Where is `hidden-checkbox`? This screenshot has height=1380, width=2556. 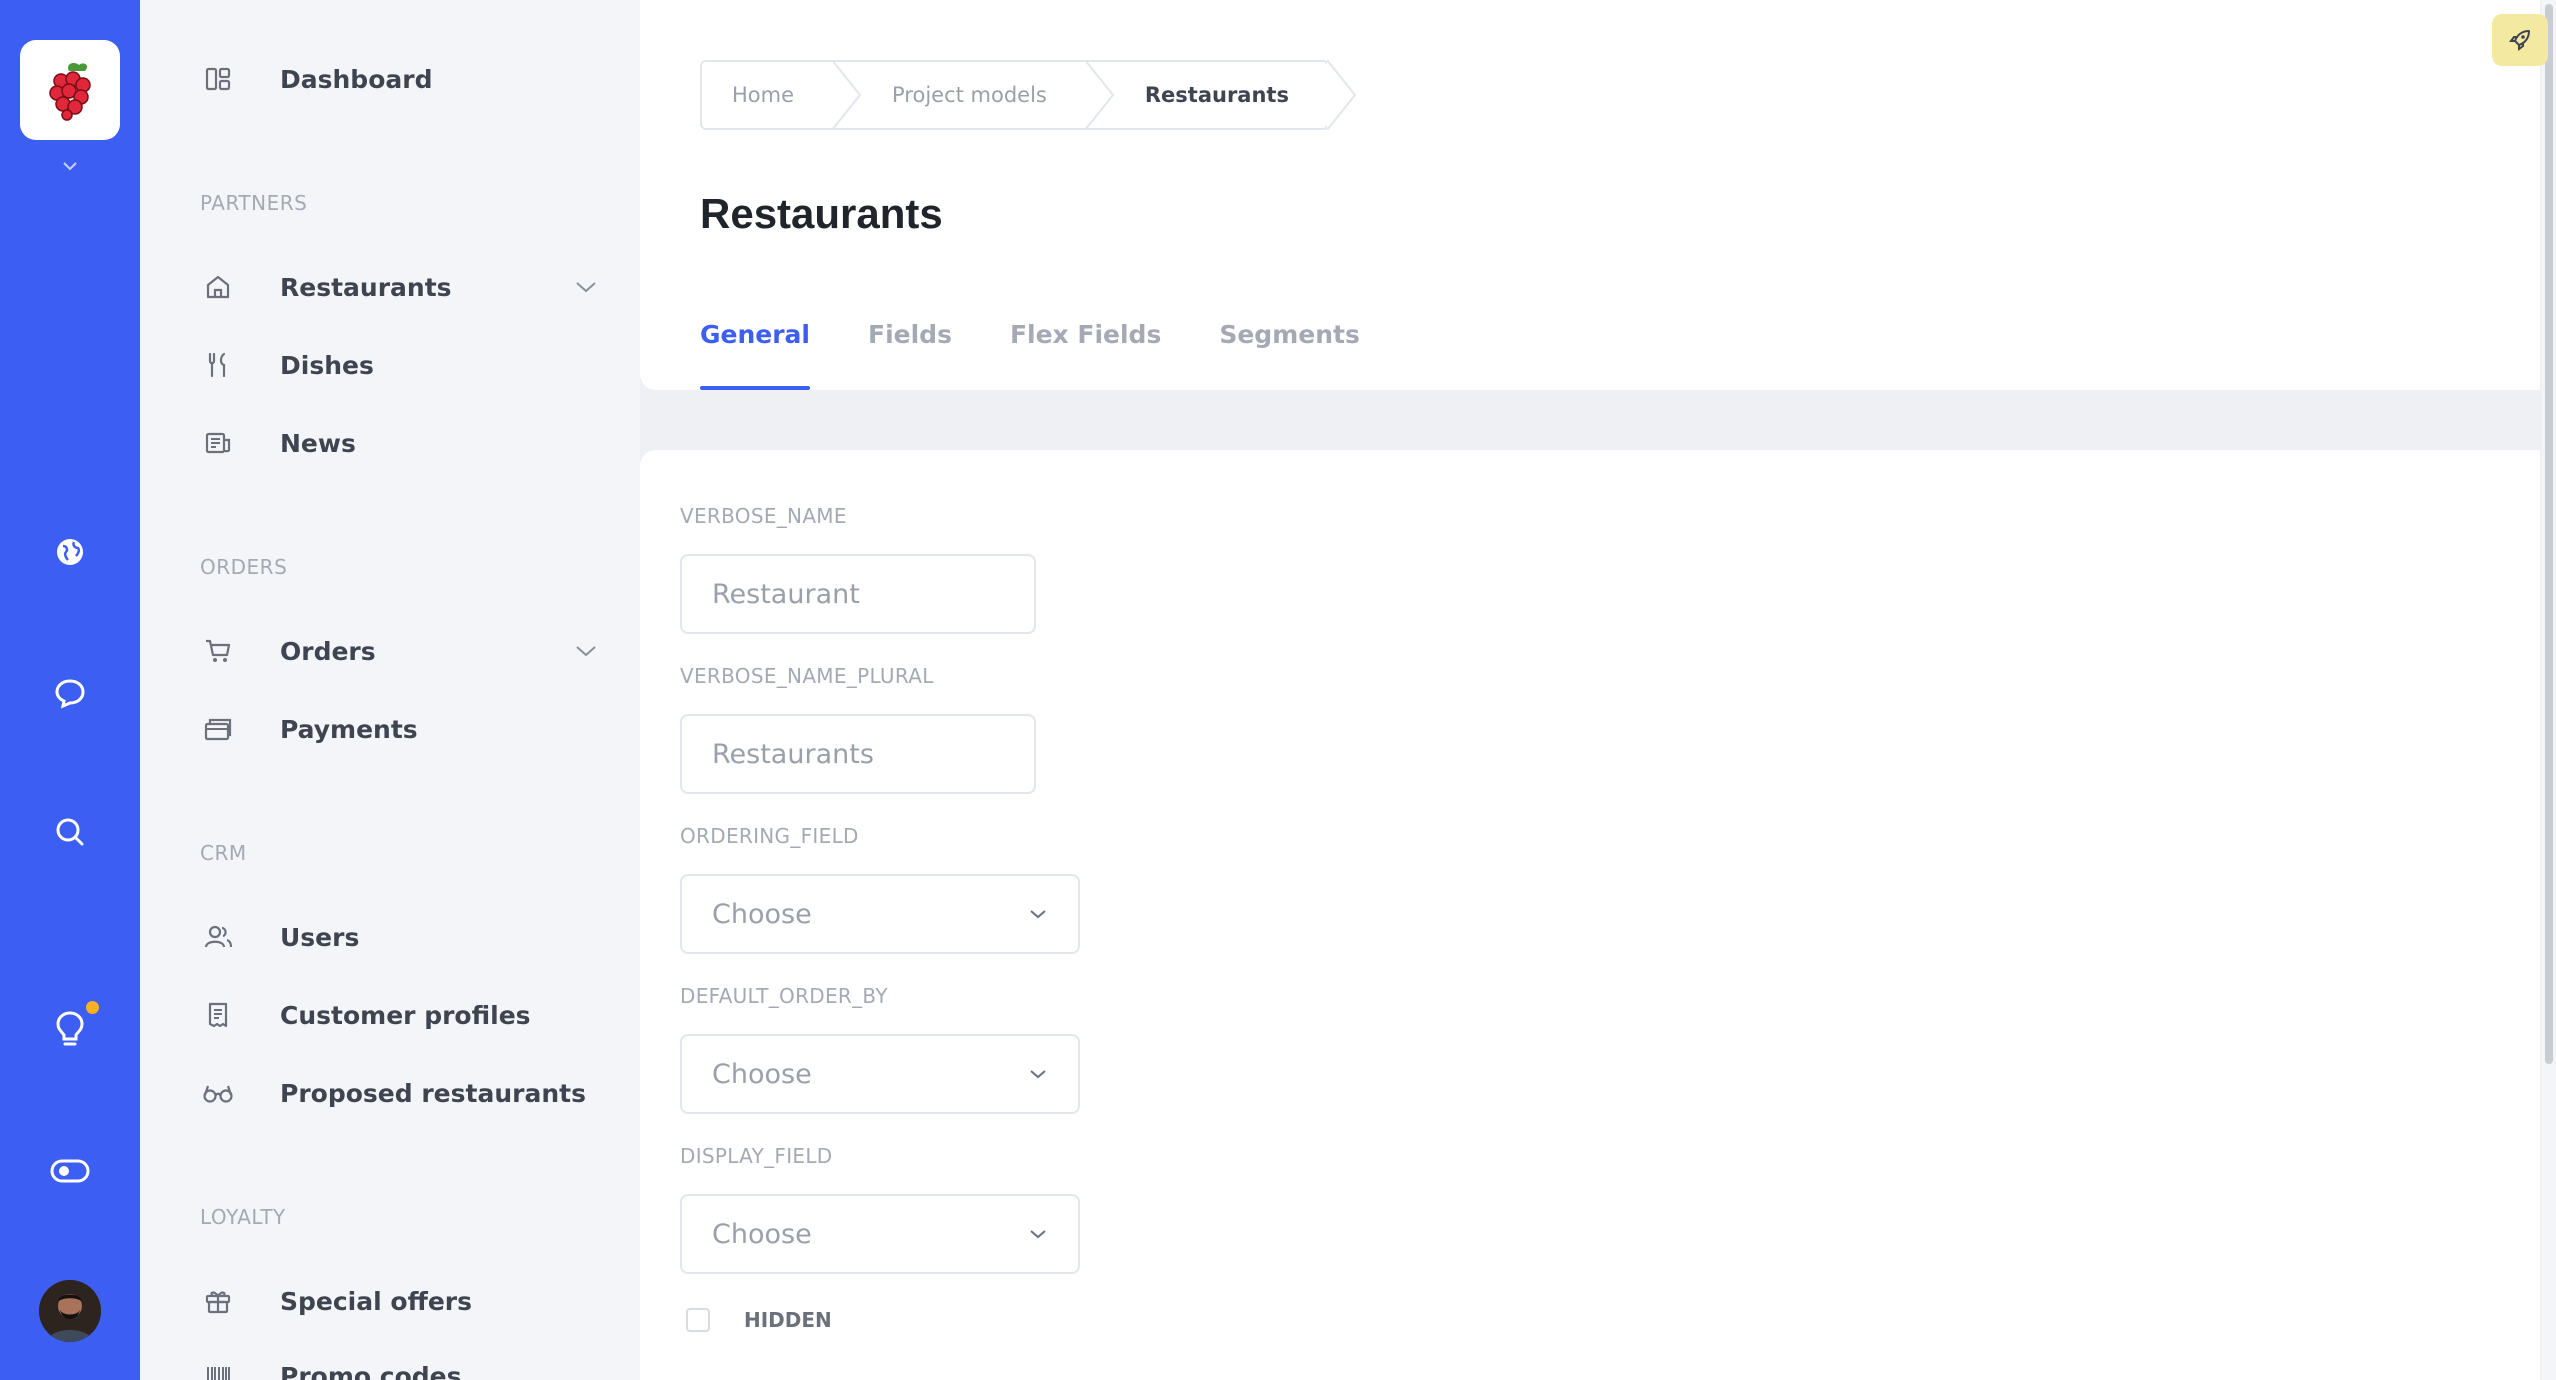
hidden-checkbox is located at coordinates (698, 1320).